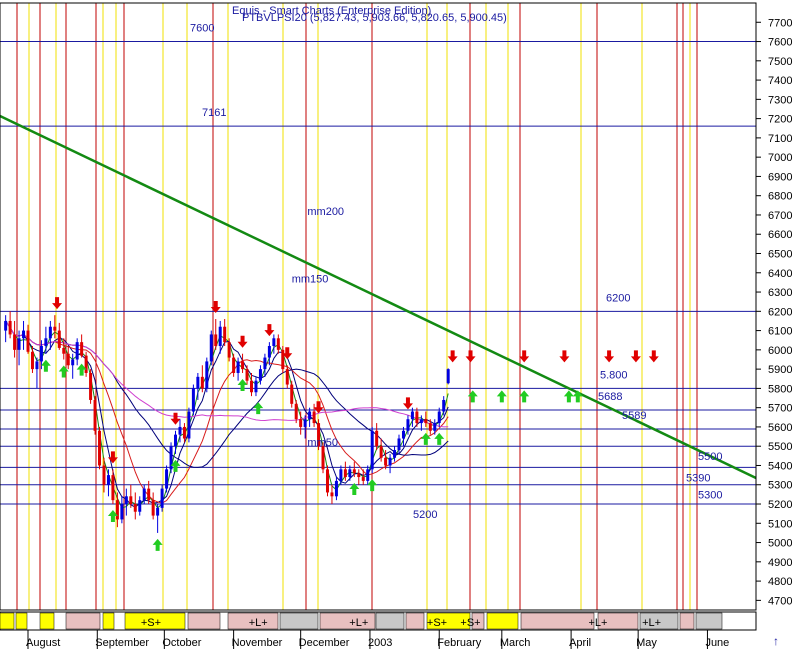 The height and width of the screenshot is (649, 803). I want to click on y-tick-label: 5900, so click(780, 370).